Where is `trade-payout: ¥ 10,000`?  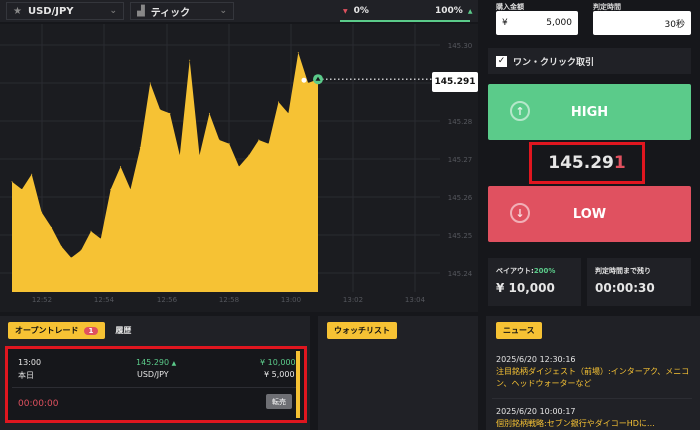 trade-payout: ¥ 10,000 is located at coordinates (278, 362).